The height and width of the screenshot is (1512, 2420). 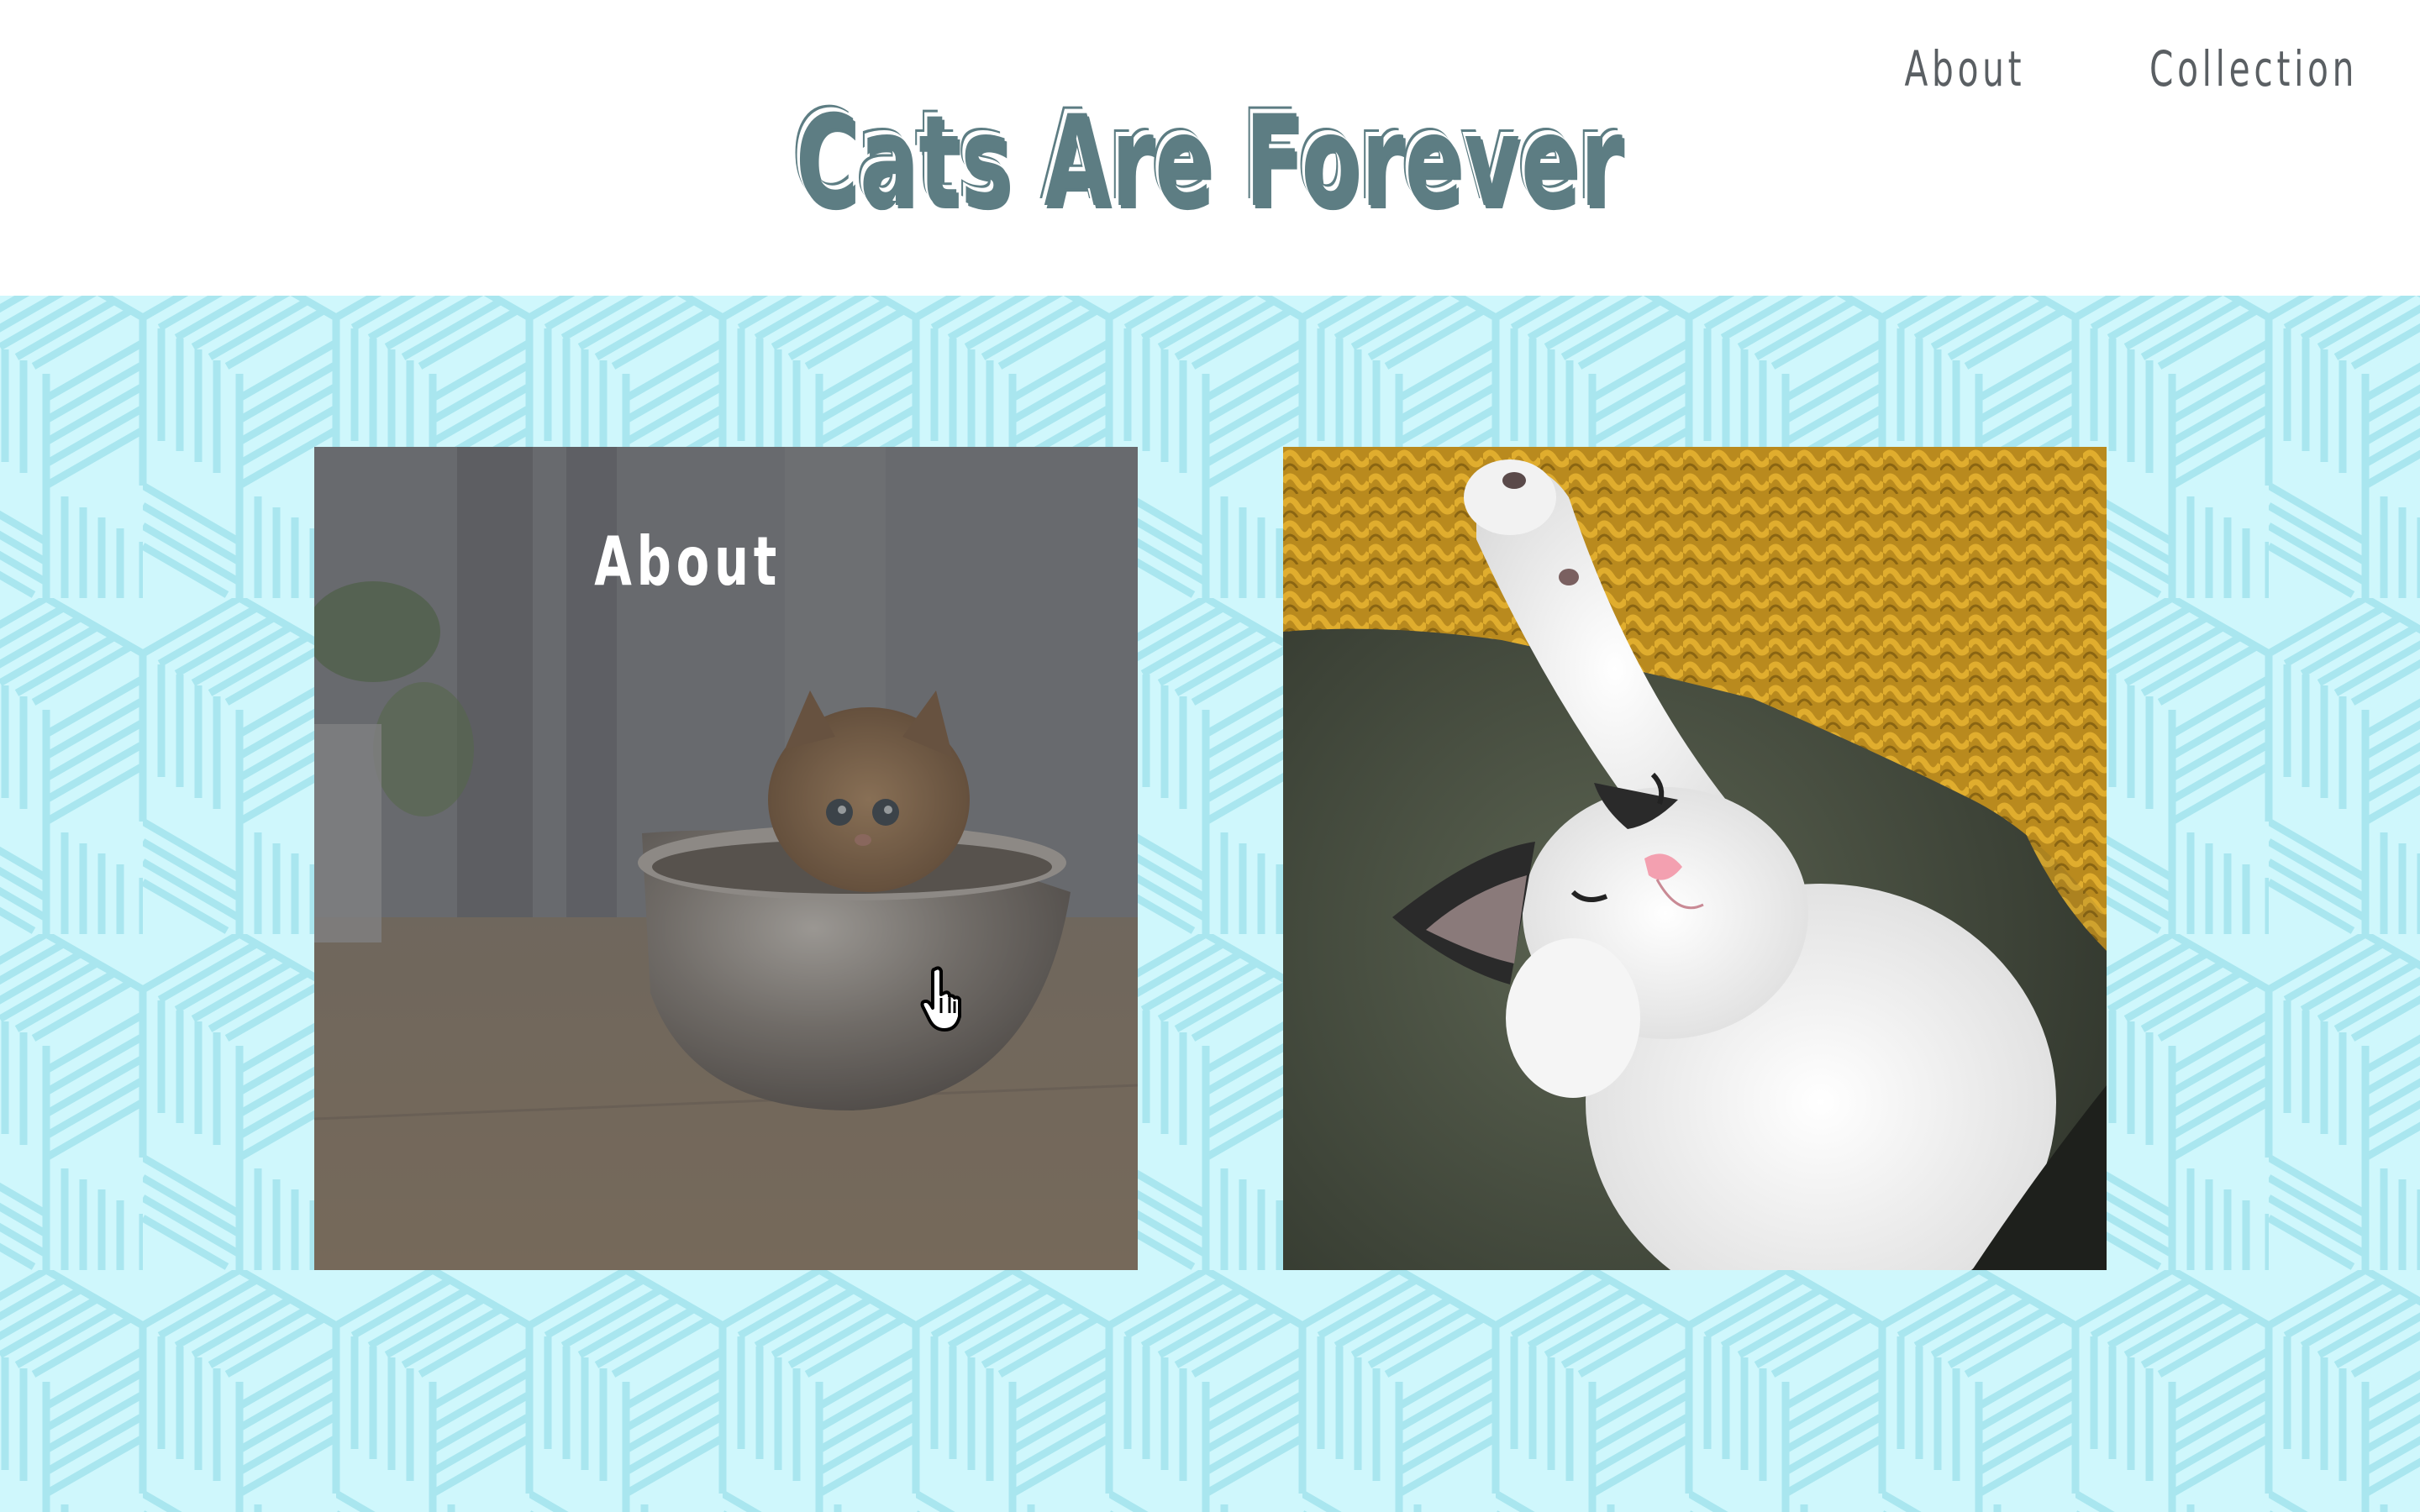 I want to click on about-card-label-text: About, so click(x=688, y=561).